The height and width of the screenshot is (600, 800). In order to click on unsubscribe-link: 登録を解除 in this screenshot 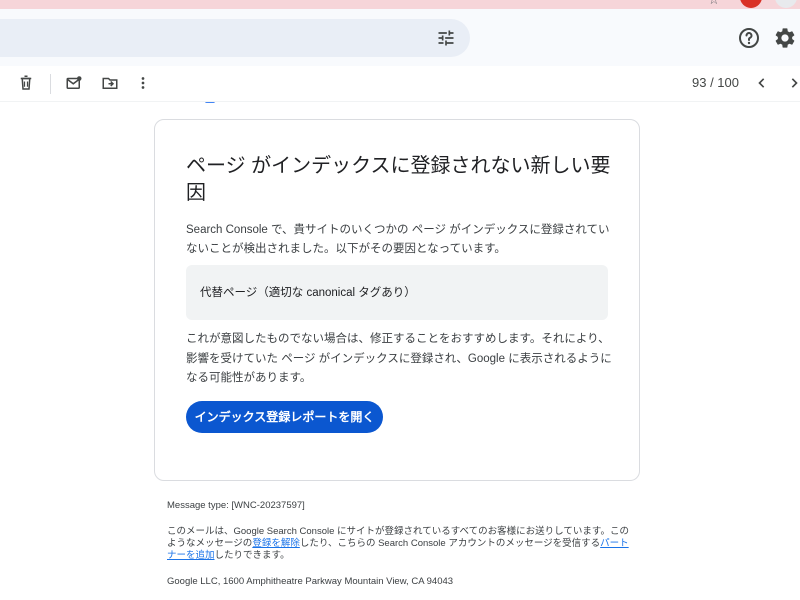, I will do `click(276, 543)`.